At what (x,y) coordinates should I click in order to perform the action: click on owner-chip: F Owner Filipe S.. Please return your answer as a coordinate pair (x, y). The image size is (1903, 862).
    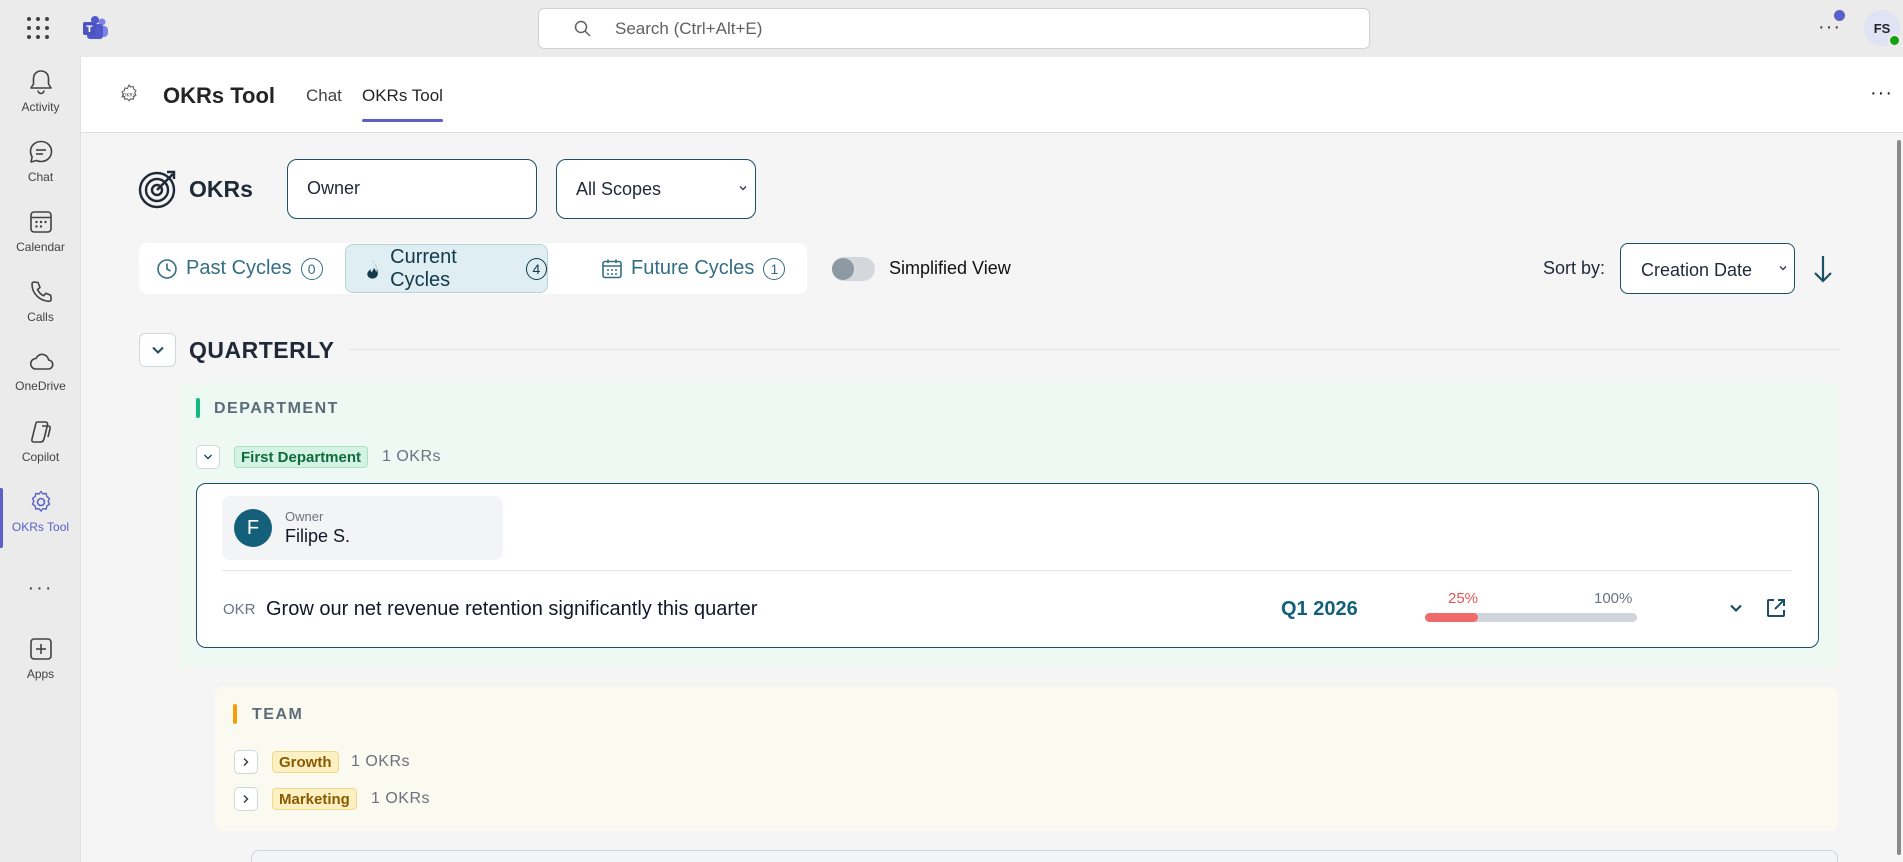
    Looking at the image, I should click on (362, 528).